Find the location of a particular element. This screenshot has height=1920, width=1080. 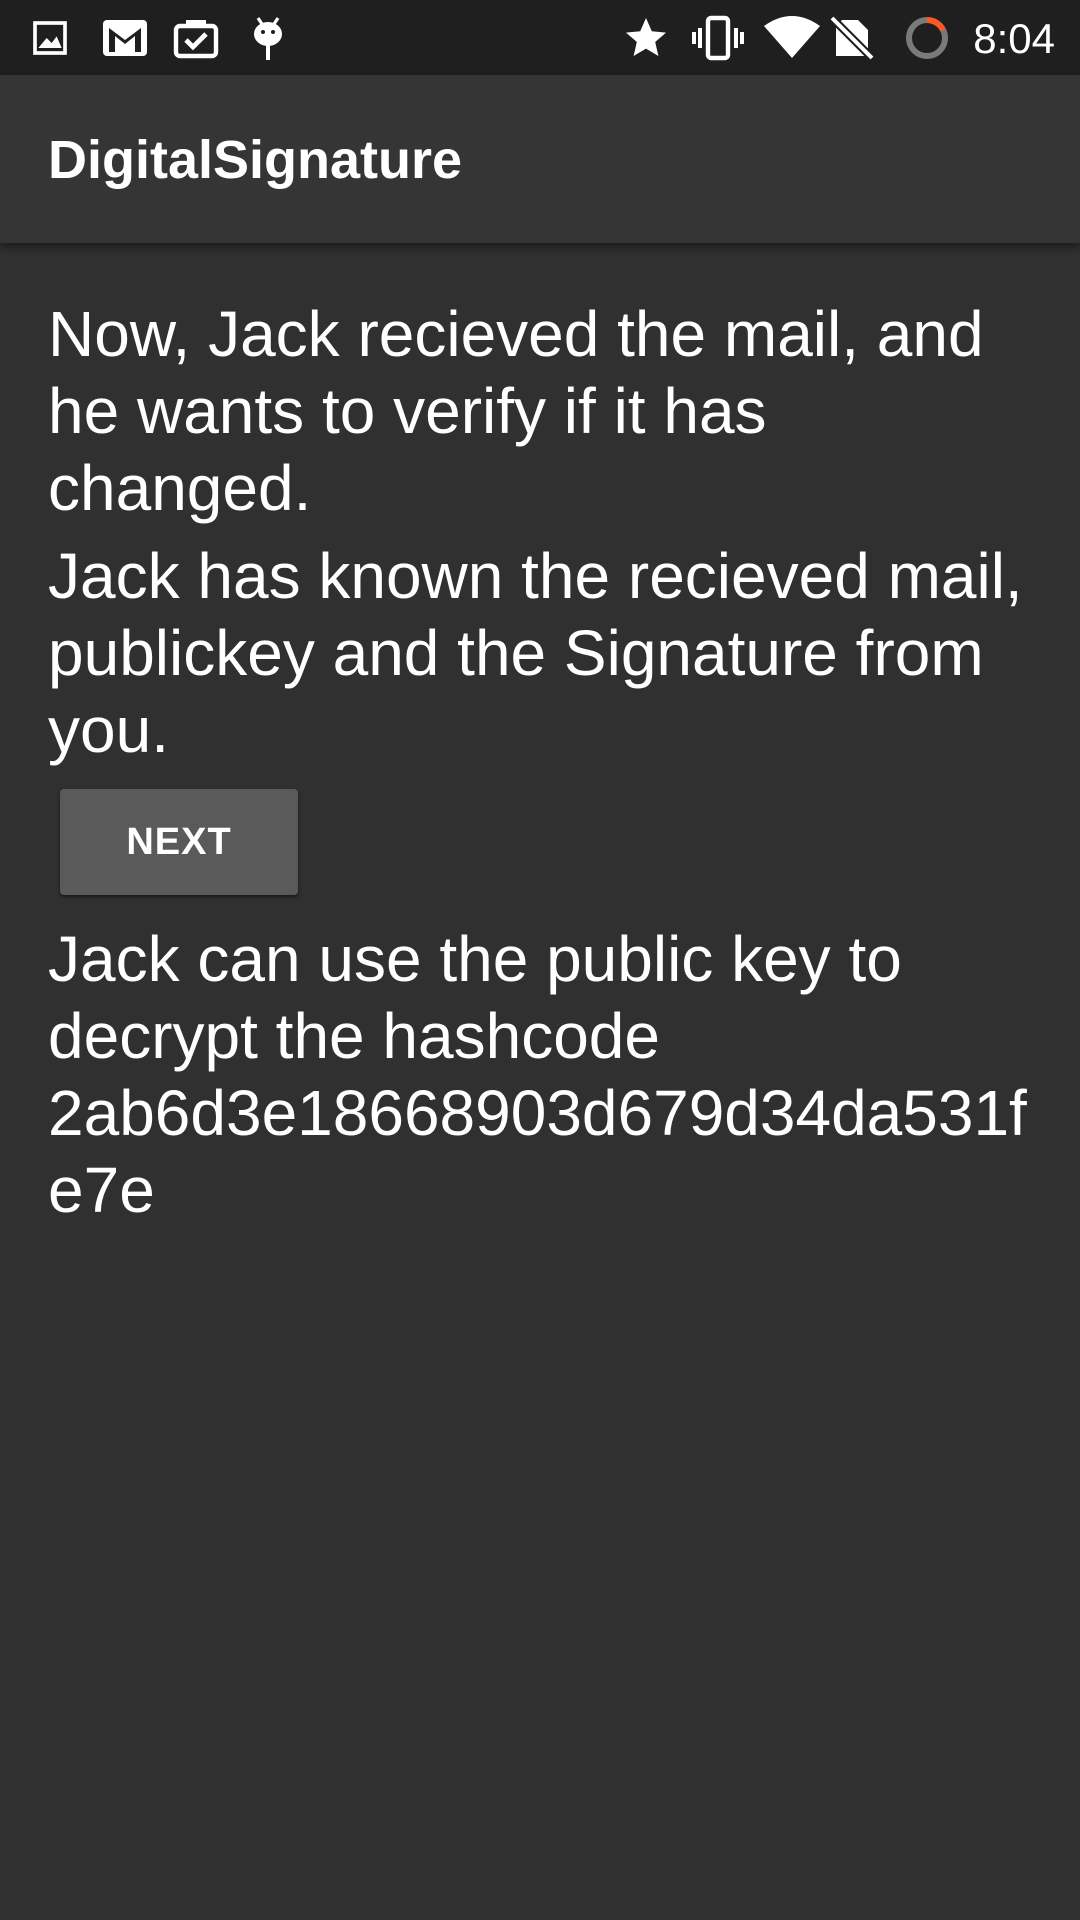

app-bar: DigitalSignature is located at coordinates (540, 159).